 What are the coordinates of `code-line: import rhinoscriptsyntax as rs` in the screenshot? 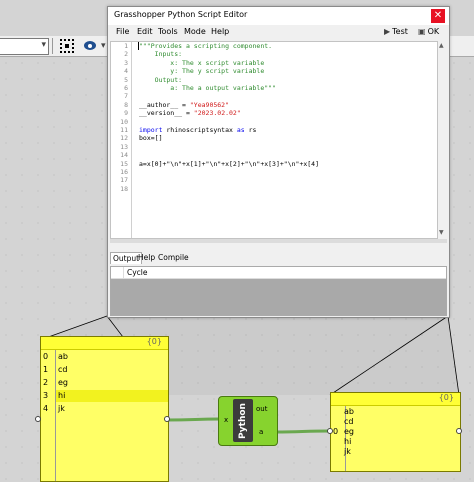 It's located at (197, 130).